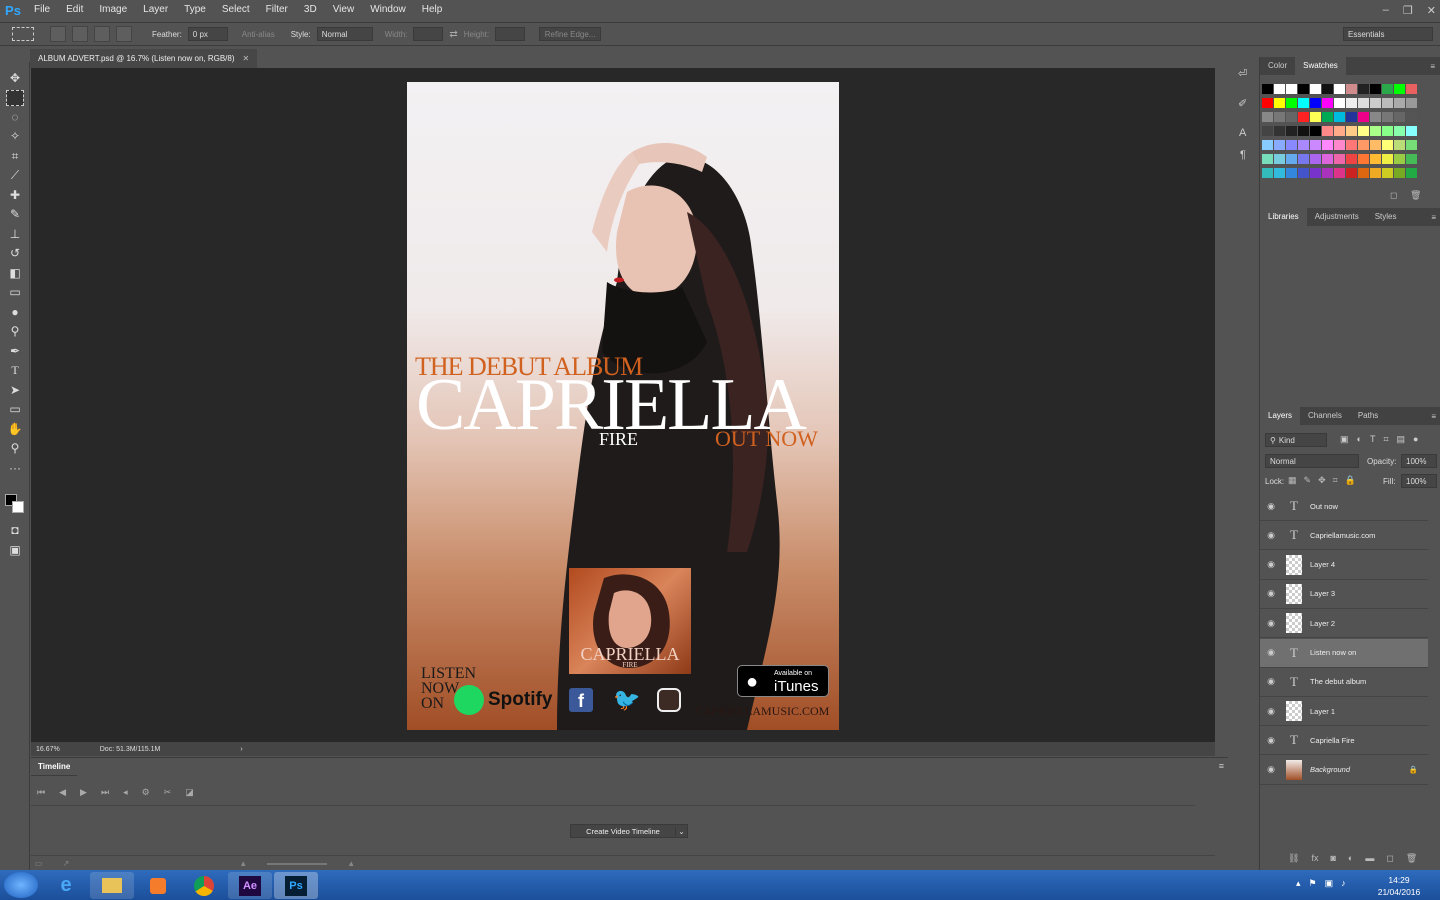 Image resolution: width=1440 pixels, height=900 pixels. Describe the element at coordinates (1344, 741) in the screenshot. I see `layer-row: ◉ T Capriella Fire` at that location.